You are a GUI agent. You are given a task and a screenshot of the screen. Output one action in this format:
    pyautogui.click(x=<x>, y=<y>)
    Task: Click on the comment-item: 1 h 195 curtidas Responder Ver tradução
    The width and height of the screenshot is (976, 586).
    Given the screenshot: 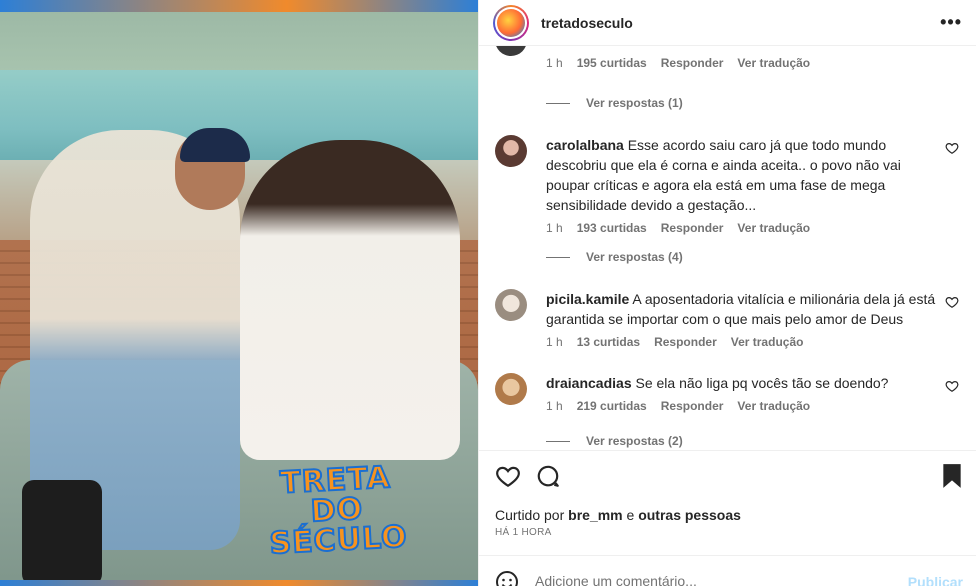 What is the action you would take?
    pyautogui.click(x=731, y=58)
    